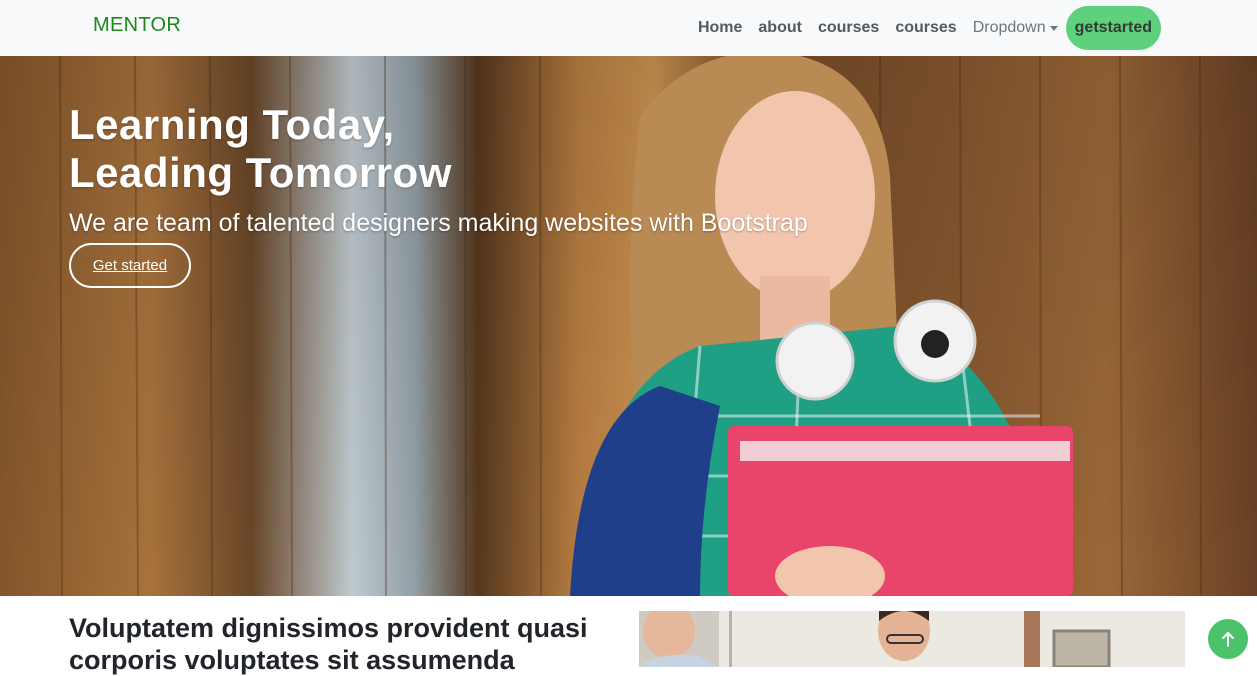 The height and width of the screenshot is (676, 1257). I want to click on section-photo-image, so click(912, 639).